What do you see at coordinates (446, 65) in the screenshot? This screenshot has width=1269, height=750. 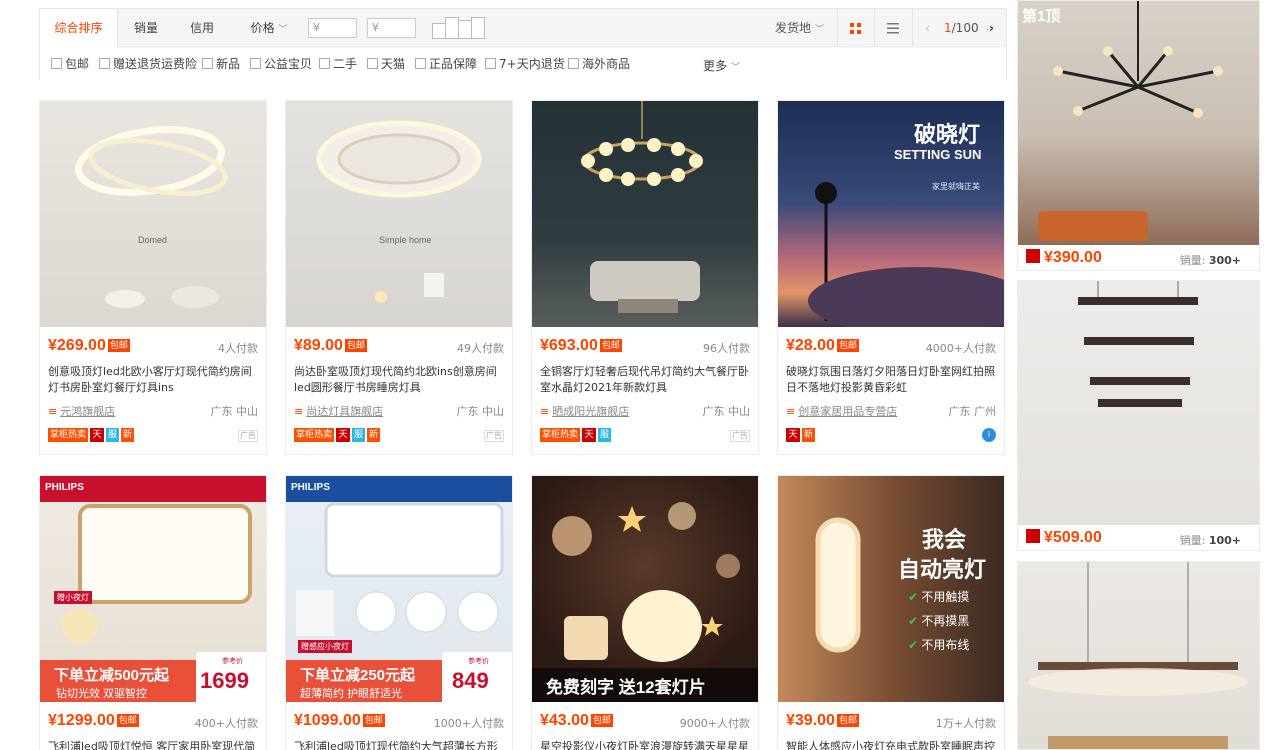 I see `checkbox-genuine: 正品保障` at bounding box center [446, 65].